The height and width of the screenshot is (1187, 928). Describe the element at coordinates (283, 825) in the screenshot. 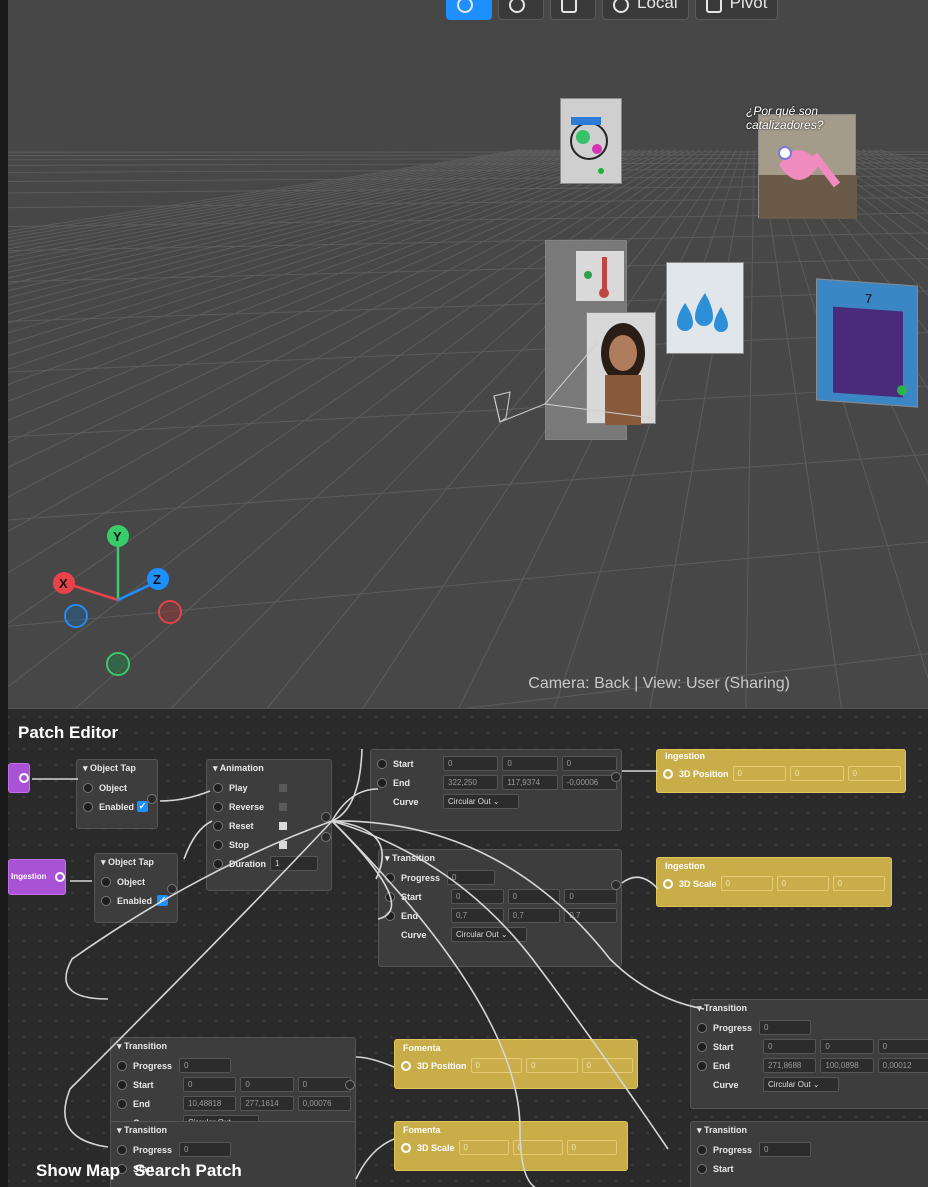

I see `reset-pulse` at that location.